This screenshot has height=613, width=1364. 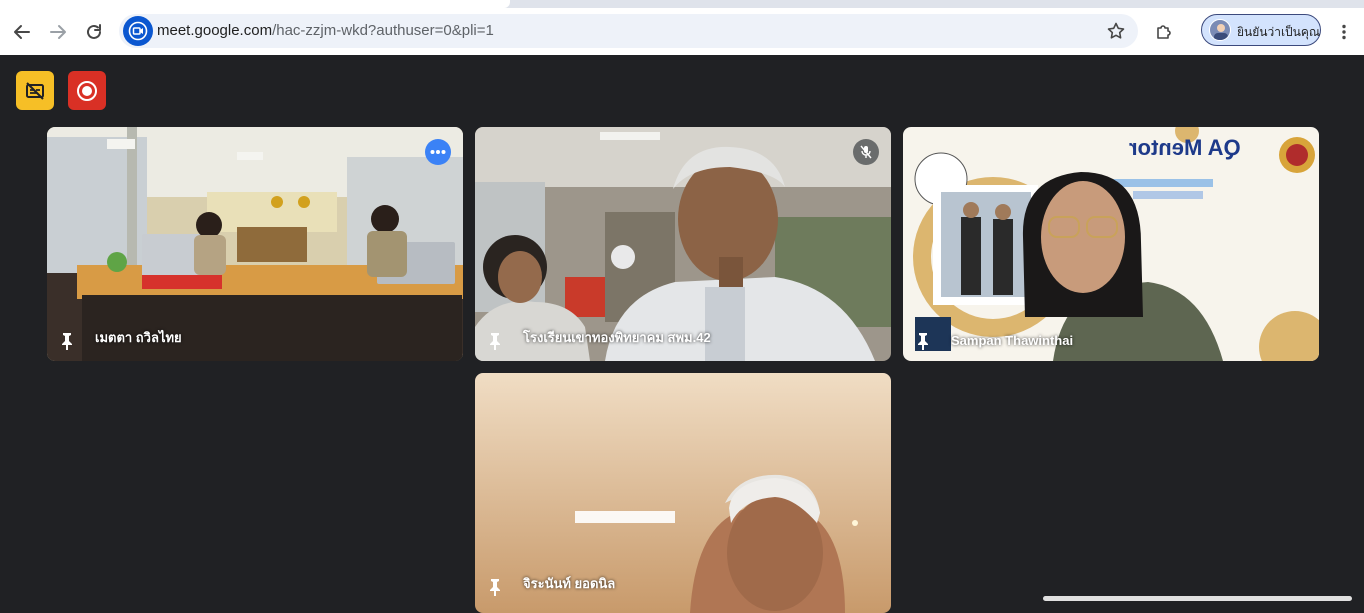 I want to click on participant-tile-1: เมตตา ถวิลไทย, so click(x=255, y=244).